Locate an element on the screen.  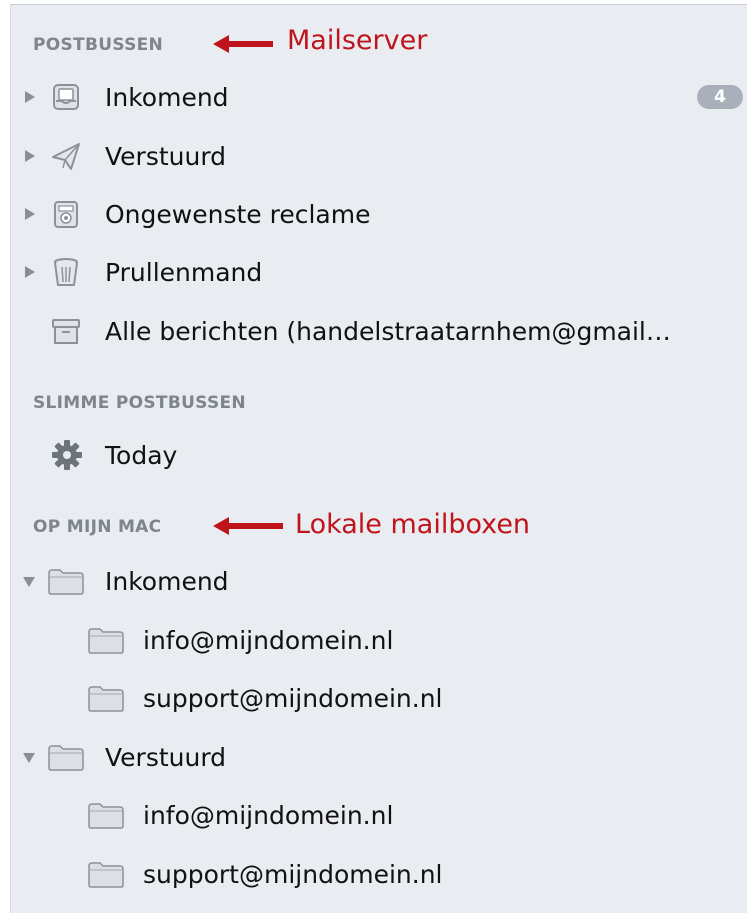
folder-label: Inkomend is located at coordinates (167, 581).